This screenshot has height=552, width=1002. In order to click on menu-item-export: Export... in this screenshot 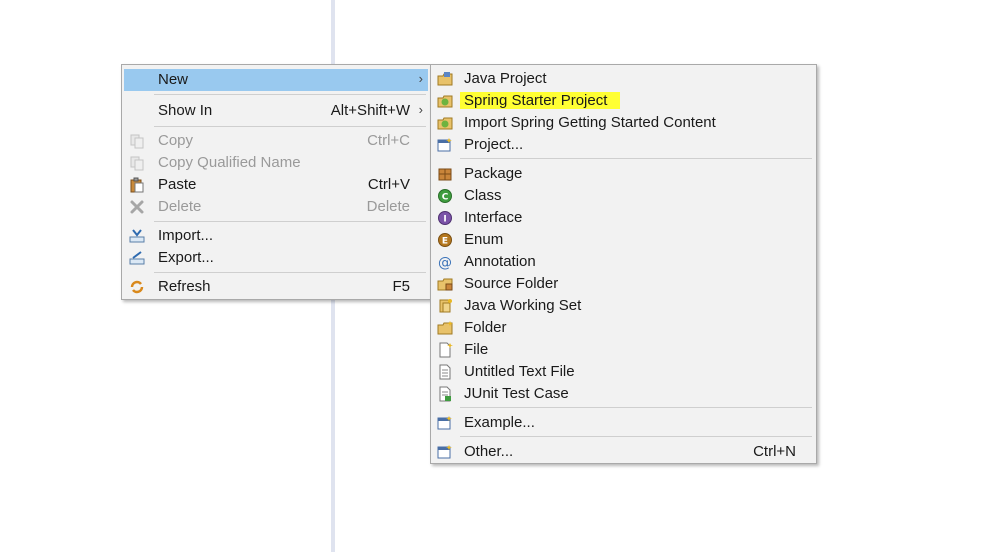, I will do `click(276, 258)`.